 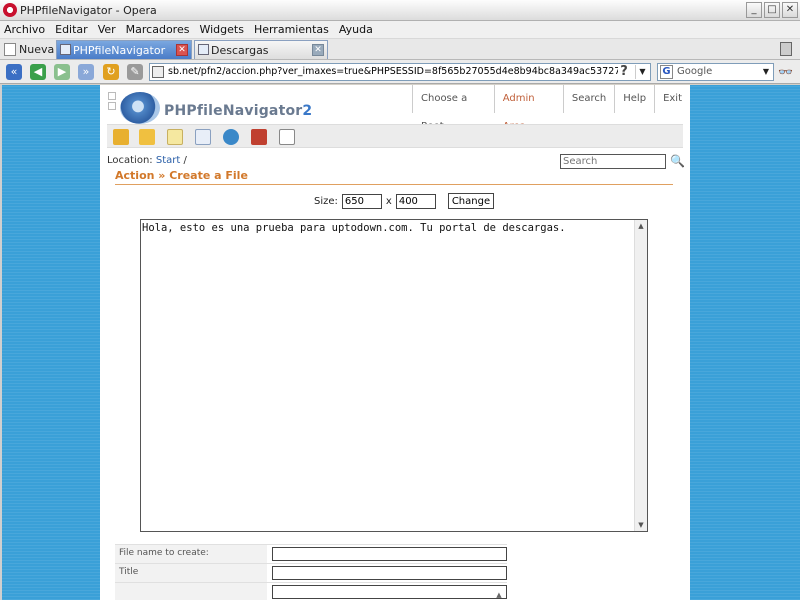 I want to click on menu-ayuda: Ayuda, so click(x=356, y=29).